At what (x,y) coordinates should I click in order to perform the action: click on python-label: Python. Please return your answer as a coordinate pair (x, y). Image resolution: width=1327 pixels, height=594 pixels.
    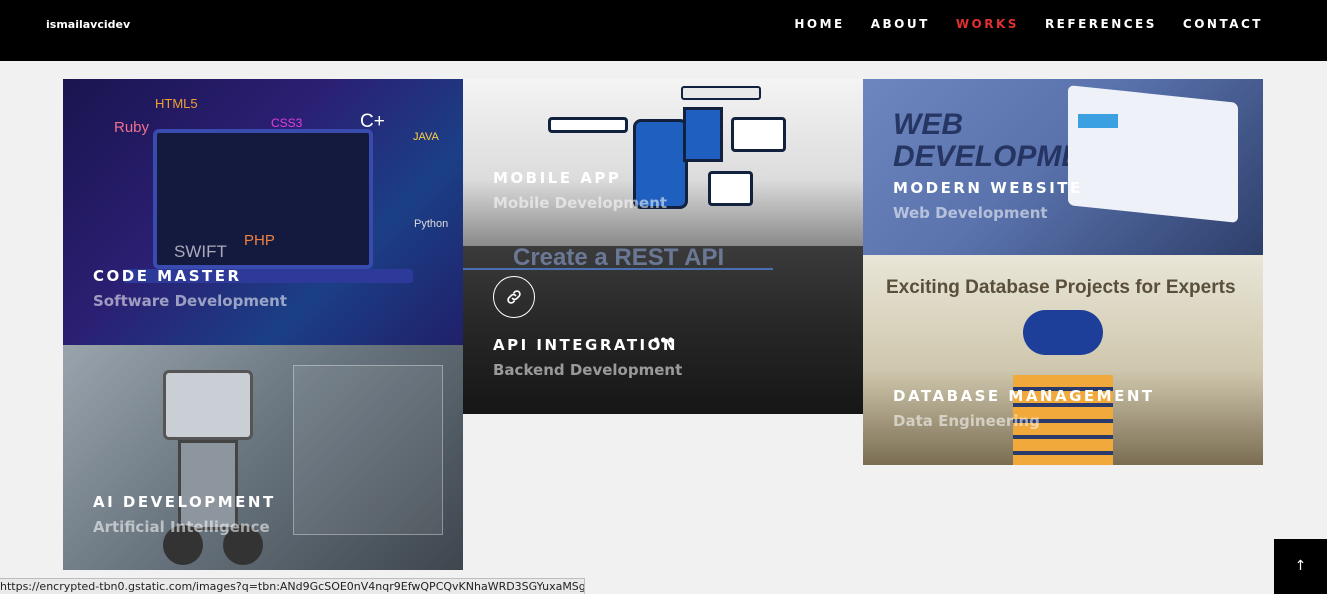
    Looking at the image, I should click on (431, 224).